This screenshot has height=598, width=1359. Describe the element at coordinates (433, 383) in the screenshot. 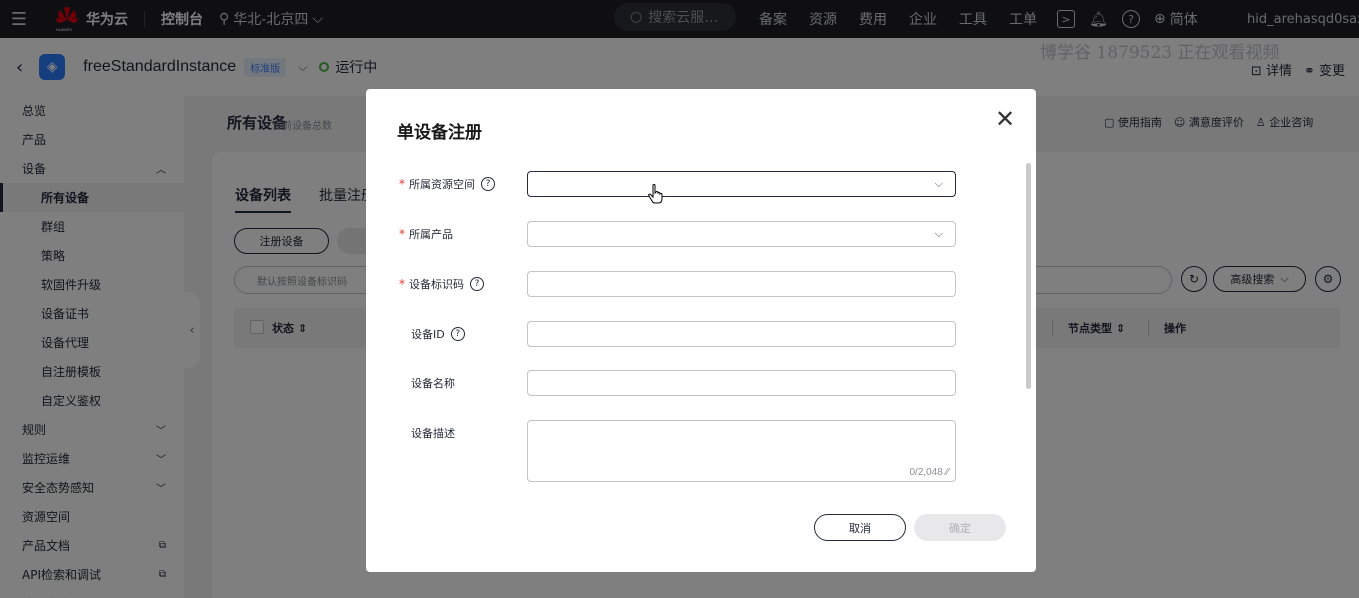

I see `field-device-name-label: 设备名称` at that location.